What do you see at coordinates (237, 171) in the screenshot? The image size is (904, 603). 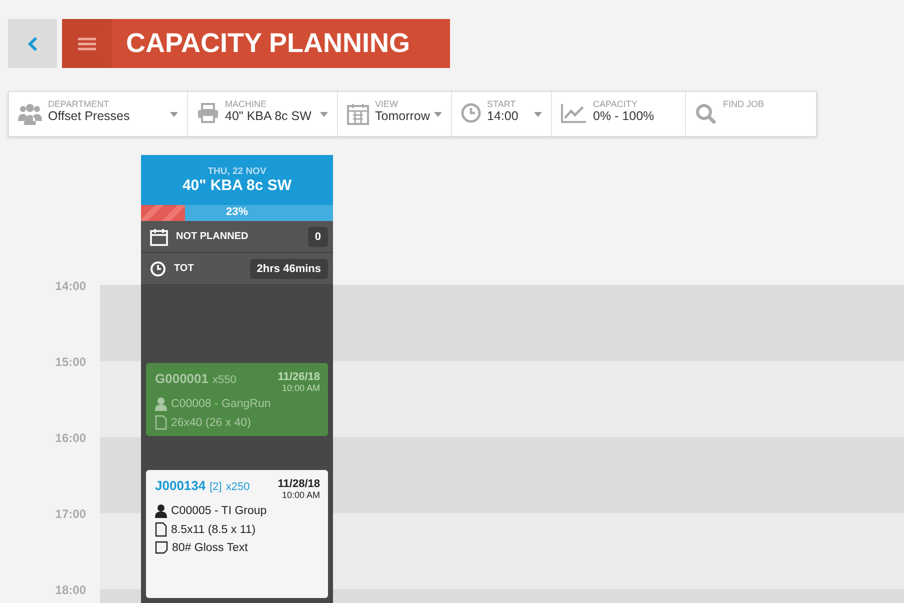 I see `column-date: THU, 22 NOV` at bounding box center [237, 171].